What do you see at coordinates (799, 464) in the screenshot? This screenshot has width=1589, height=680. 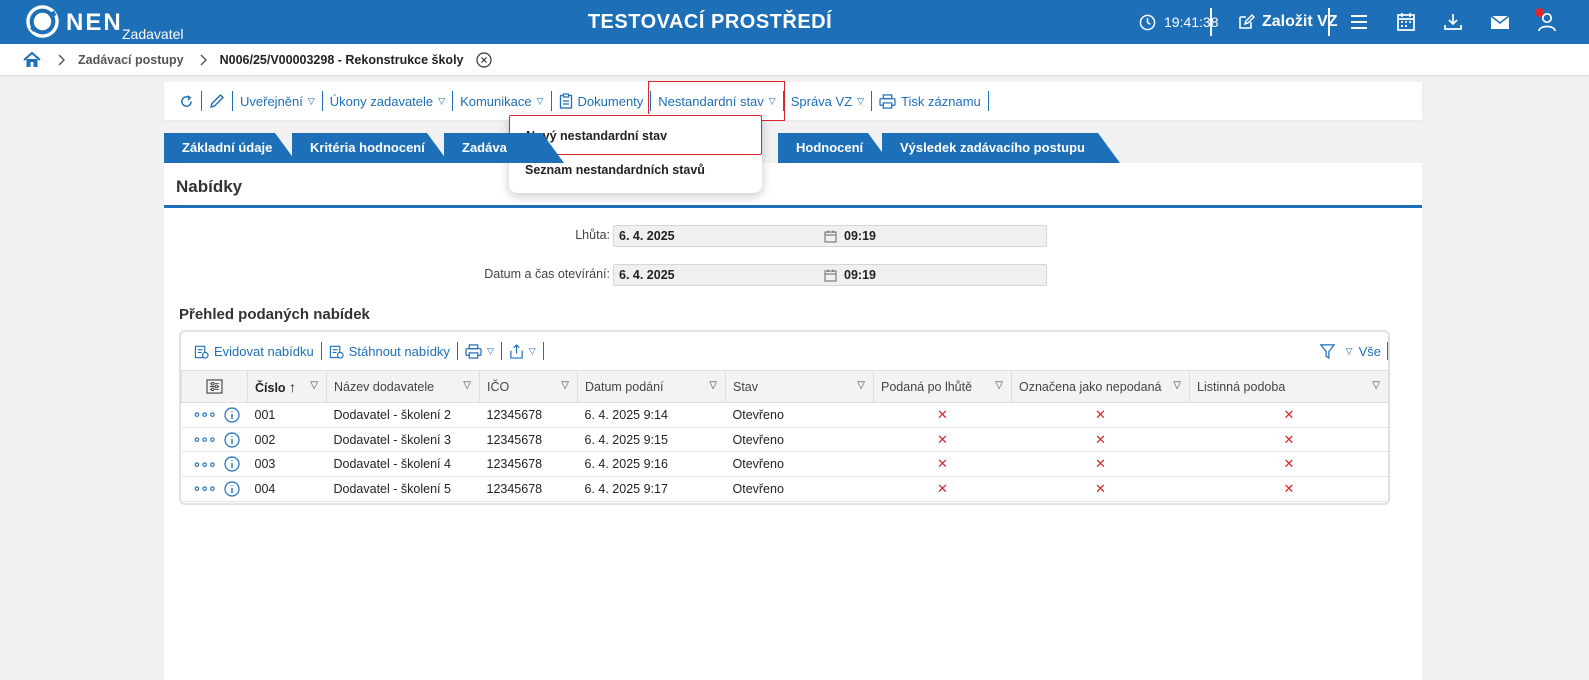 I see `cell-status: Otevřeno` at bounding box center [799, 464].